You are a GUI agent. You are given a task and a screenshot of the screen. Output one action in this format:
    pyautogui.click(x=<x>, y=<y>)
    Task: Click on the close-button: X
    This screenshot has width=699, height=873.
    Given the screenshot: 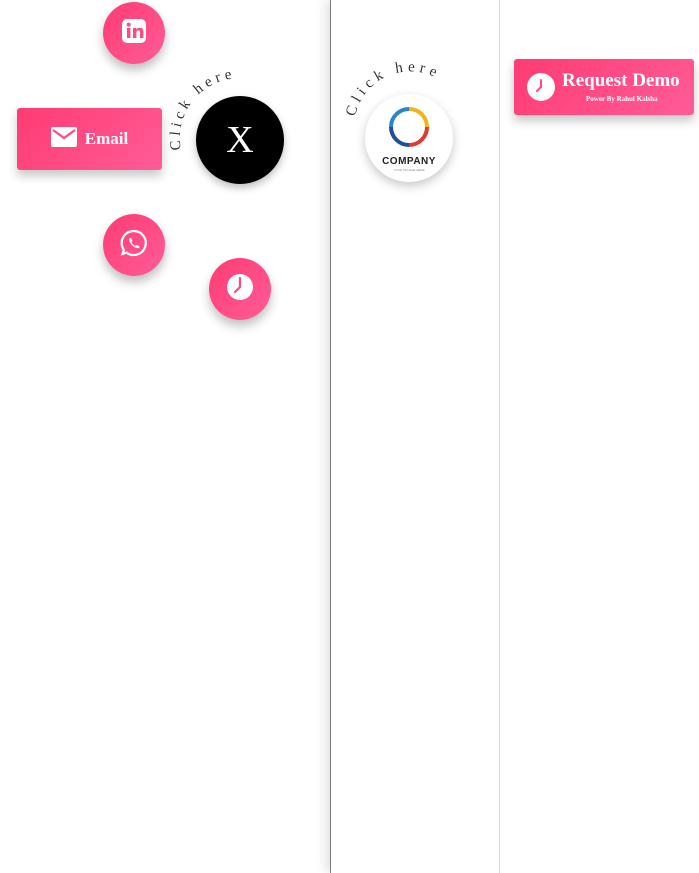 What is the action you would take?
    pyautogui.click(x=240, y=140)
    